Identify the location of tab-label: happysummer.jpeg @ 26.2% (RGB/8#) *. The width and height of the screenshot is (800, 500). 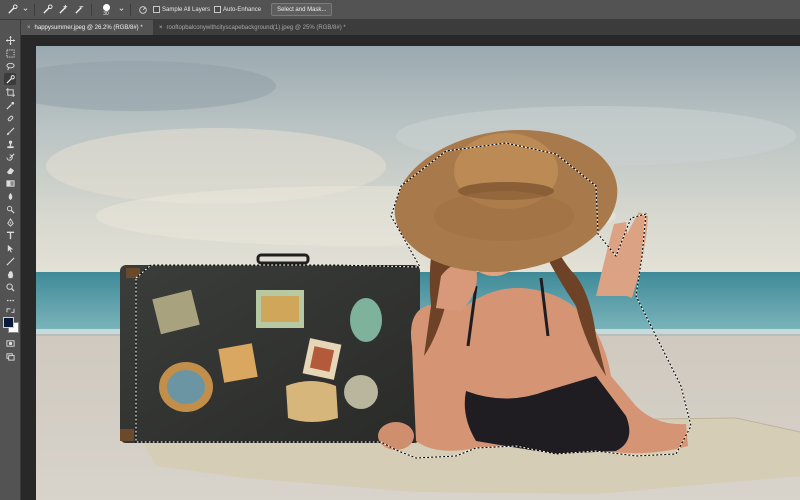
(88, 27).